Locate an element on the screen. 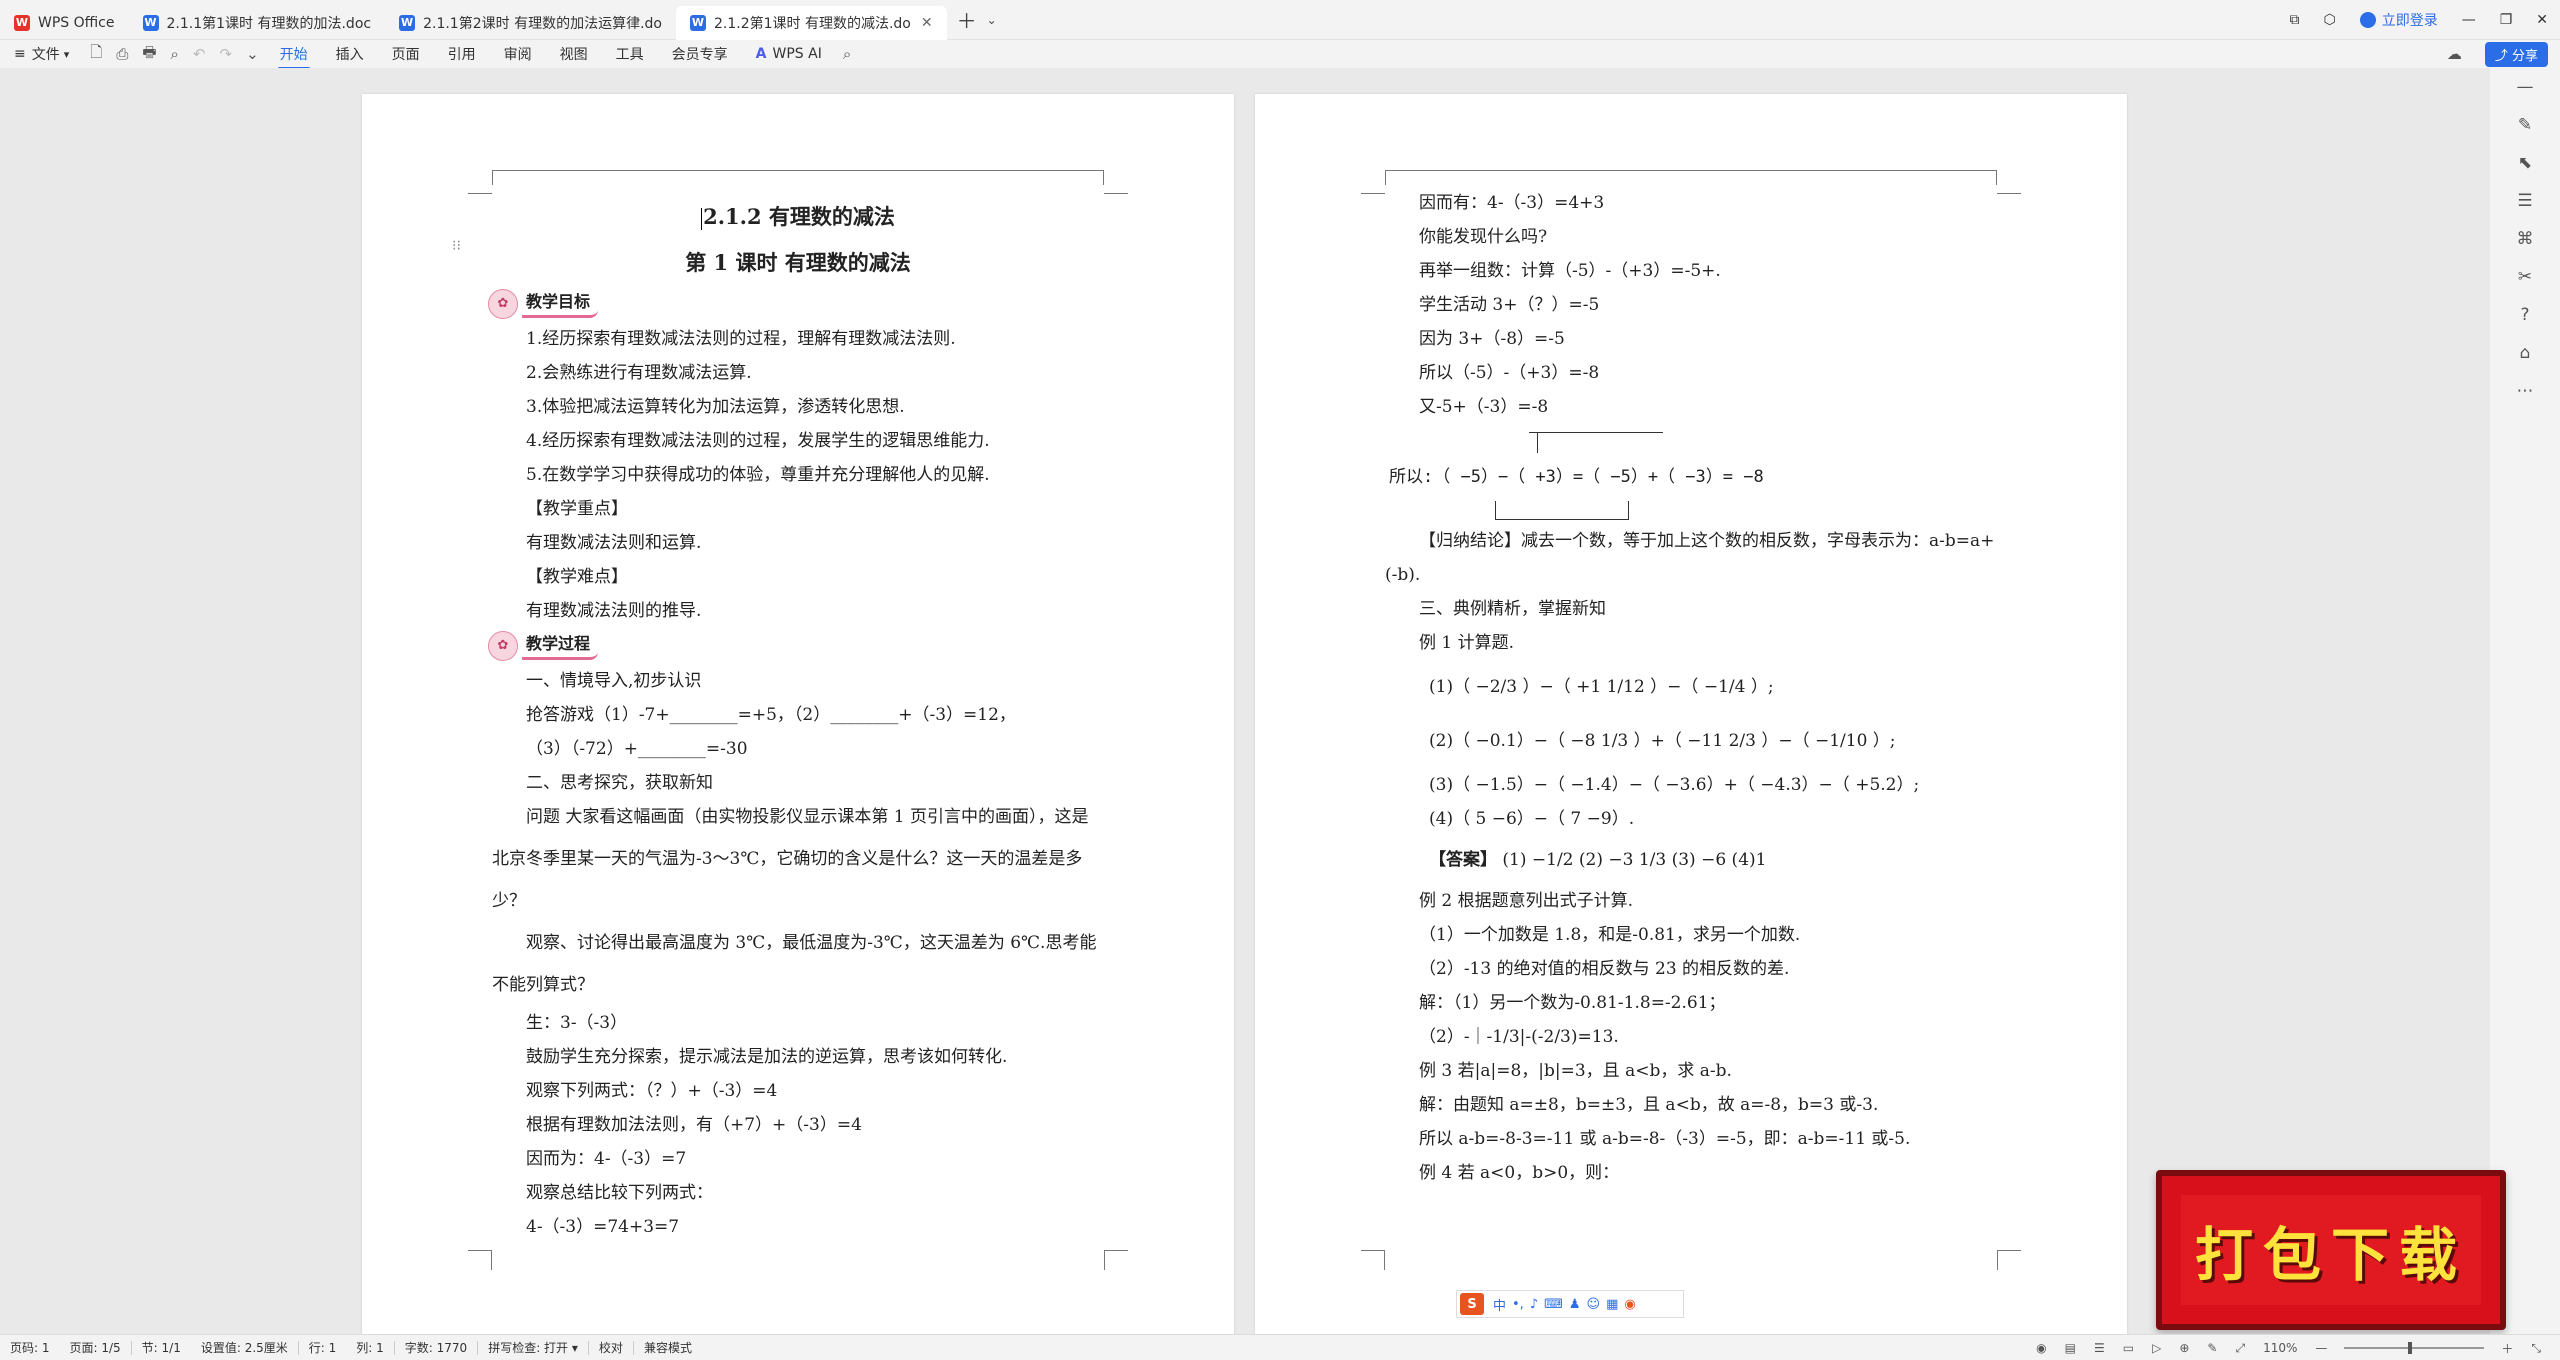 The height and width of the screenshot is (1360, 2560). body-line: 例 2 根据题意列出式子计算. is located at coordinates (1526, 901).